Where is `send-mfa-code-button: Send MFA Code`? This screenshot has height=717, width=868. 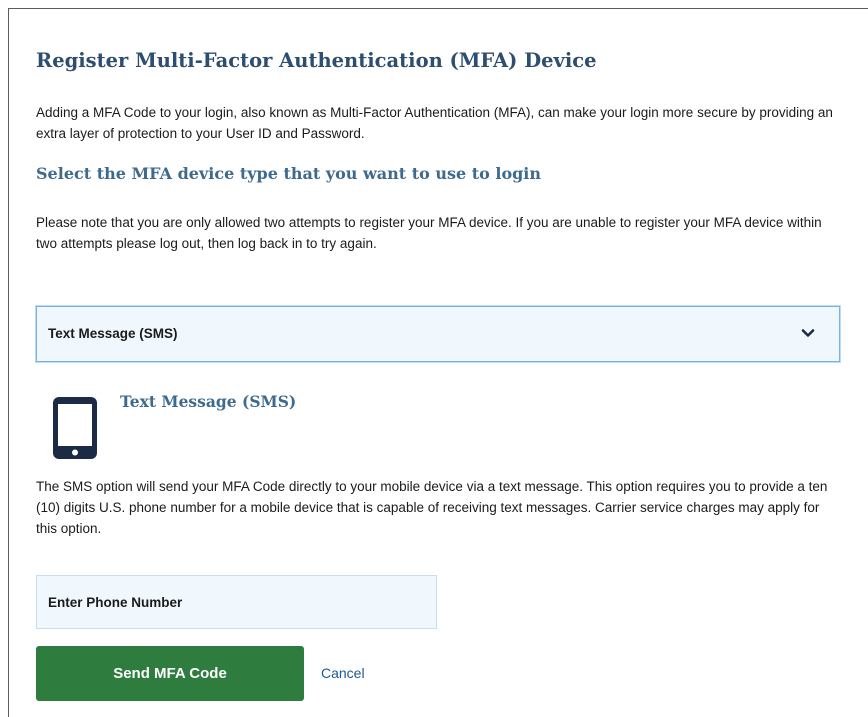
send-mfa-code-button: Send MFA Code is located at coordinates (170, 673).